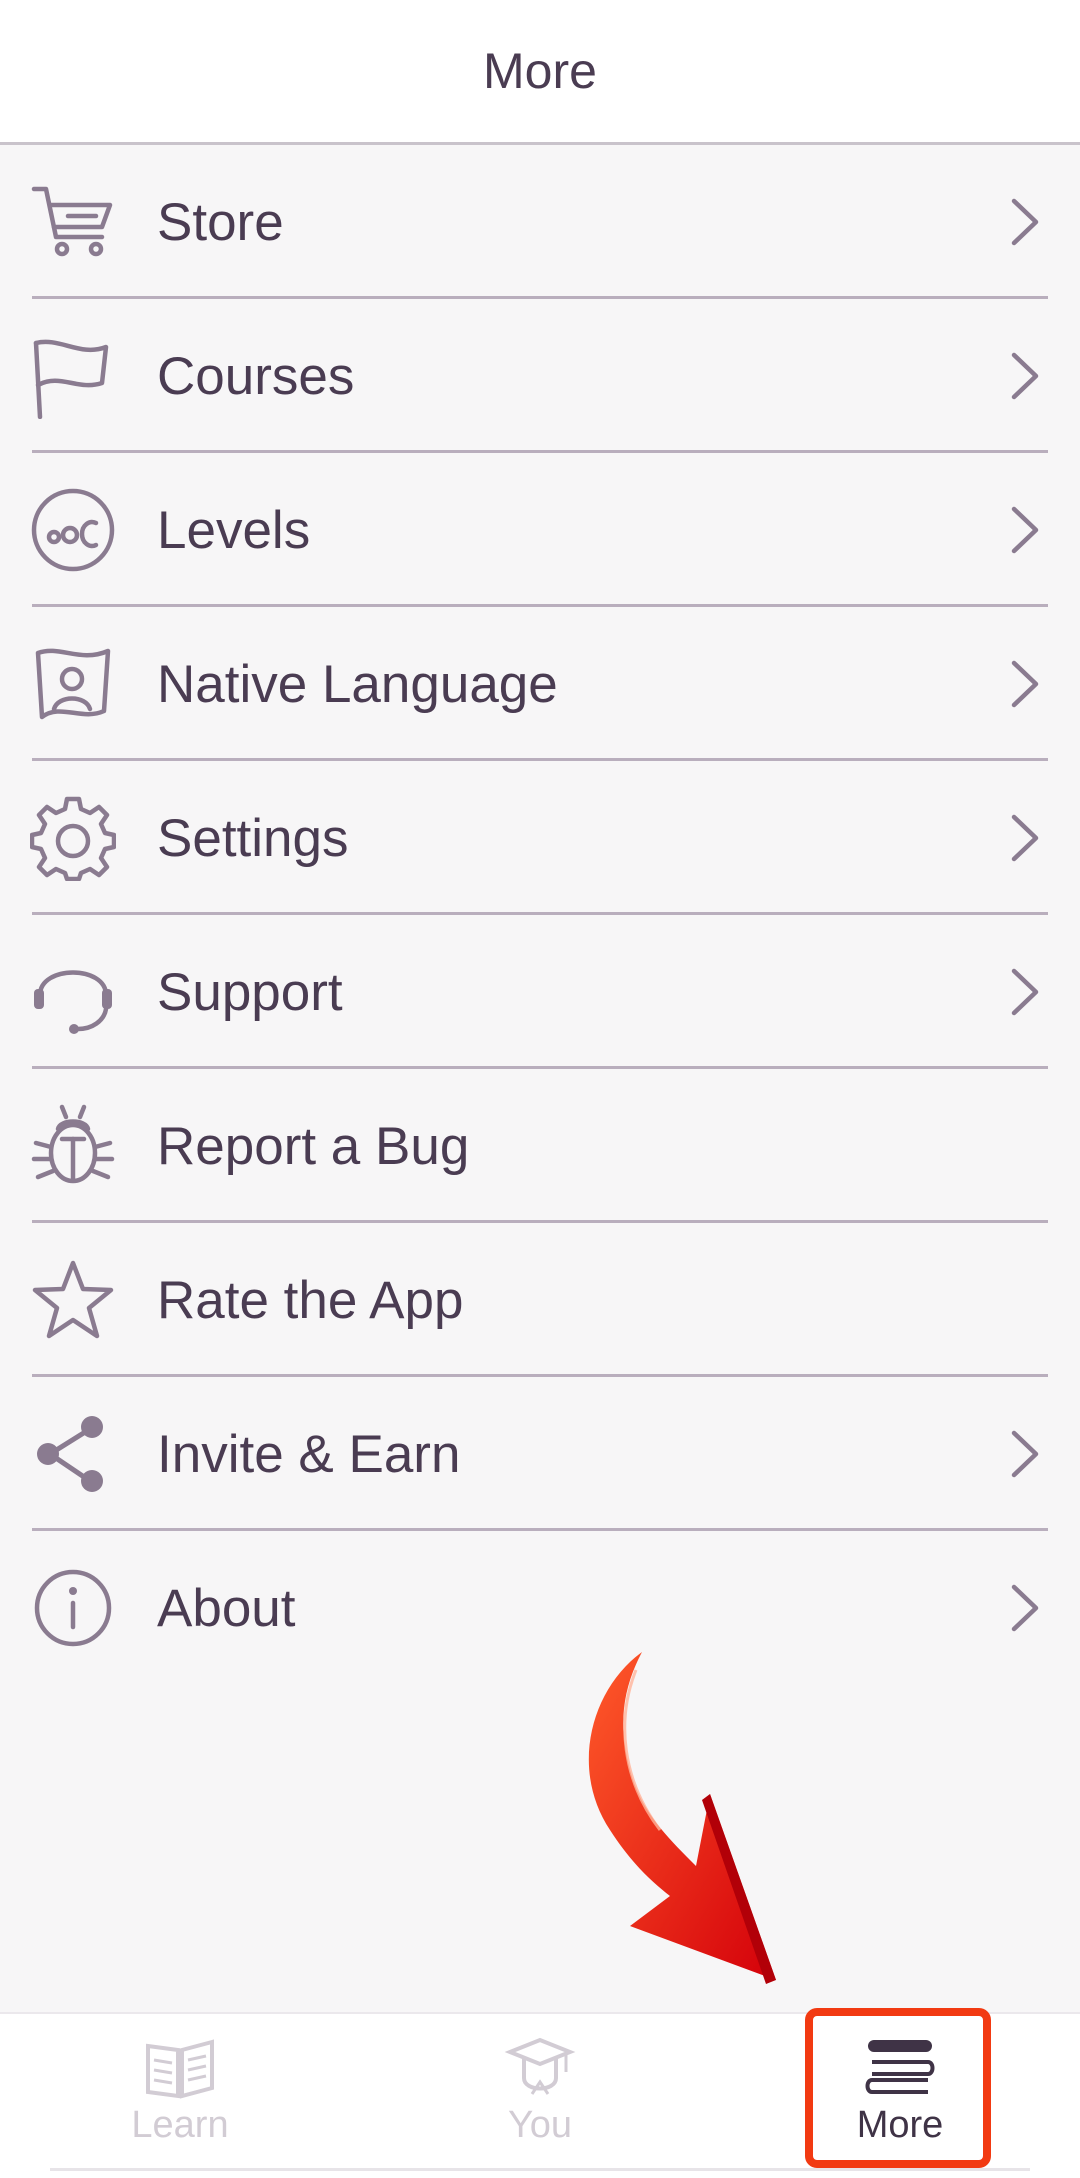 This screenshot has width=1080, height=2178. What do you see at coordinates (540, 992) in the screenshot?
I see `menu-item-support: Support` at bounding box center [540, 992].